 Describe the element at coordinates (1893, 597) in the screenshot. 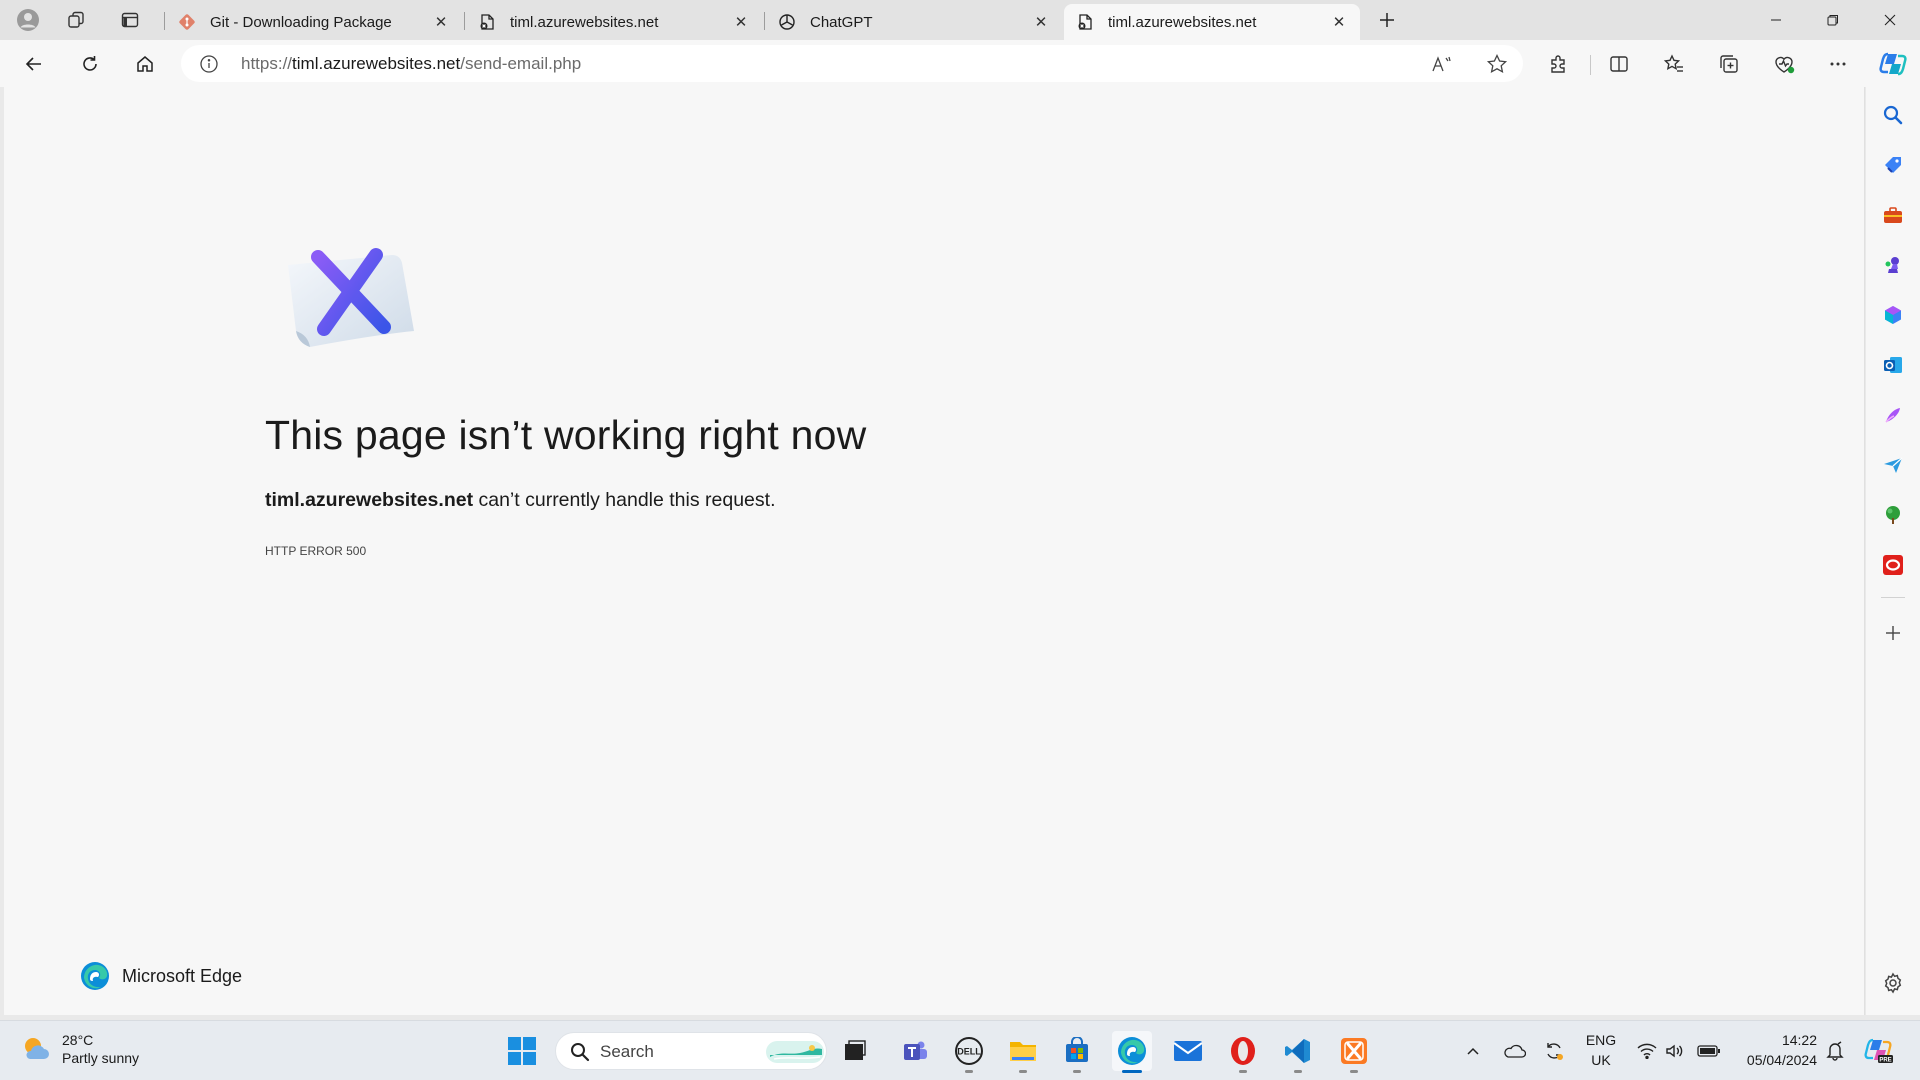

I see `sidebar-divider` at that location.